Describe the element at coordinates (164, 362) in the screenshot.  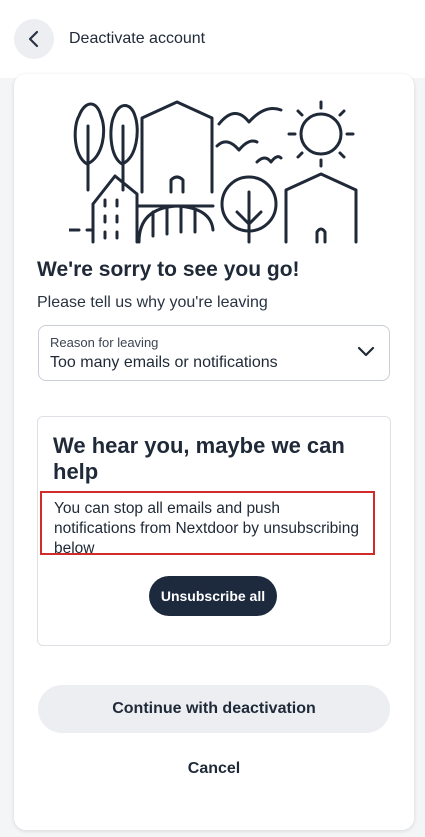
I see `reason-select-value: Too many emails or notifications` at that location.